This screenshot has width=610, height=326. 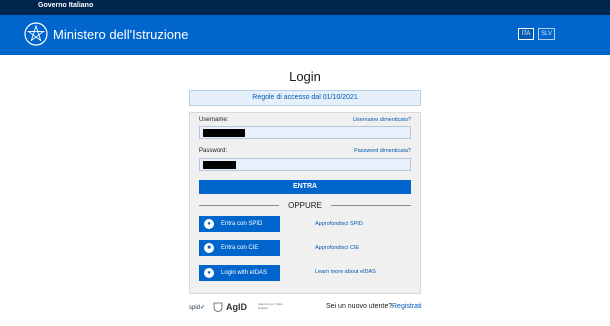 I want to click on eidas-button-label: Login with eIDAS, so click(x=244, y=273).